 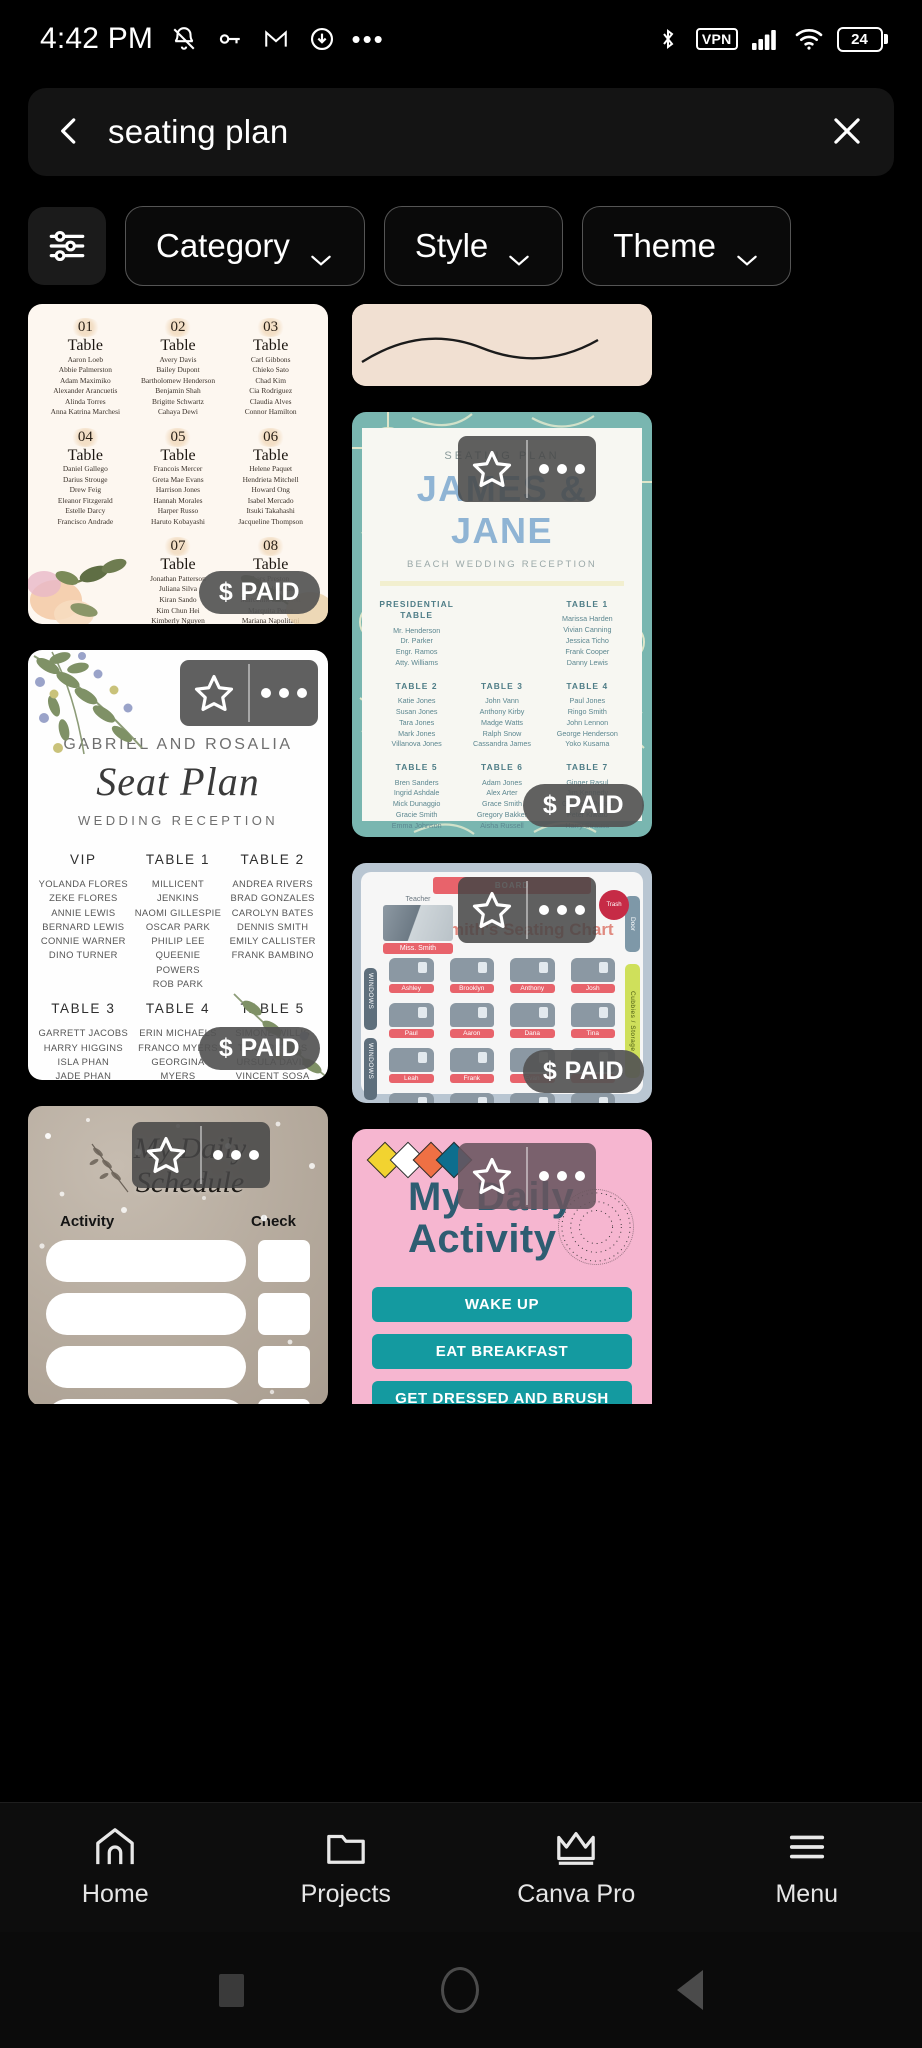 I want to click on teacher-name: Miss. Smith, so click(x=418, y=948).